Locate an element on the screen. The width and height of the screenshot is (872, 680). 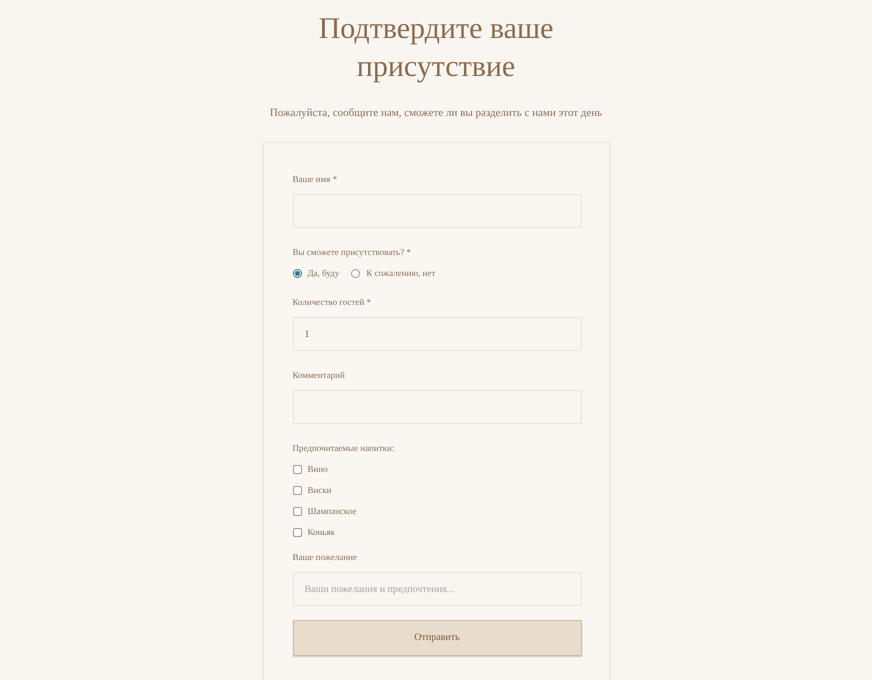
radio-option: Да, буду is located at coordinates (316, 273).